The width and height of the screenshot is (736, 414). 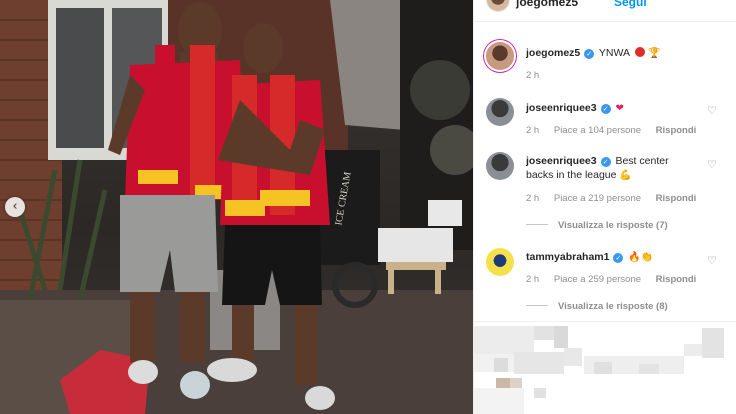 I want to click on caption-text: joegomez5 ✓ YNWA 🏆, so click(x=611, y=53).